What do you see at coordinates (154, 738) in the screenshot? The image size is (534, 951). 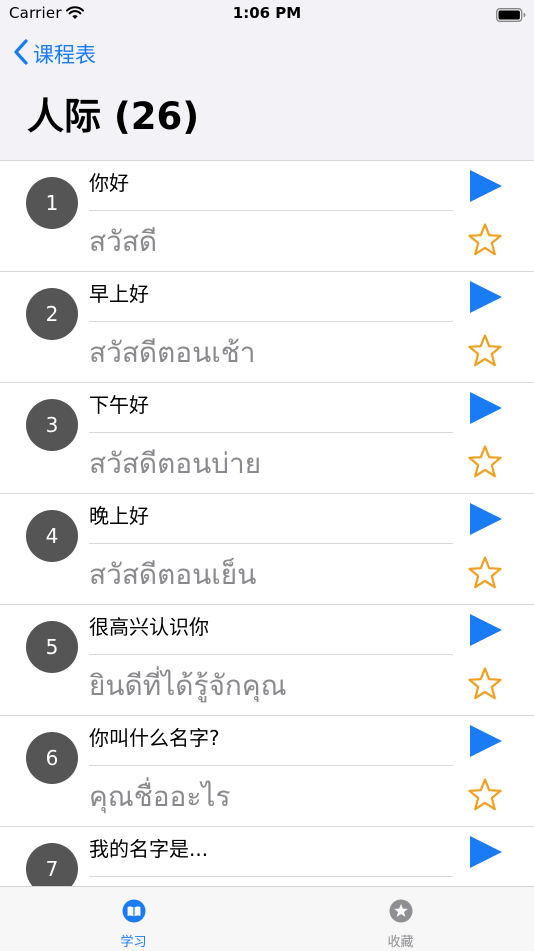 I see `chinese-text: 你叫什么名字?` at bounding box center [154, 738].